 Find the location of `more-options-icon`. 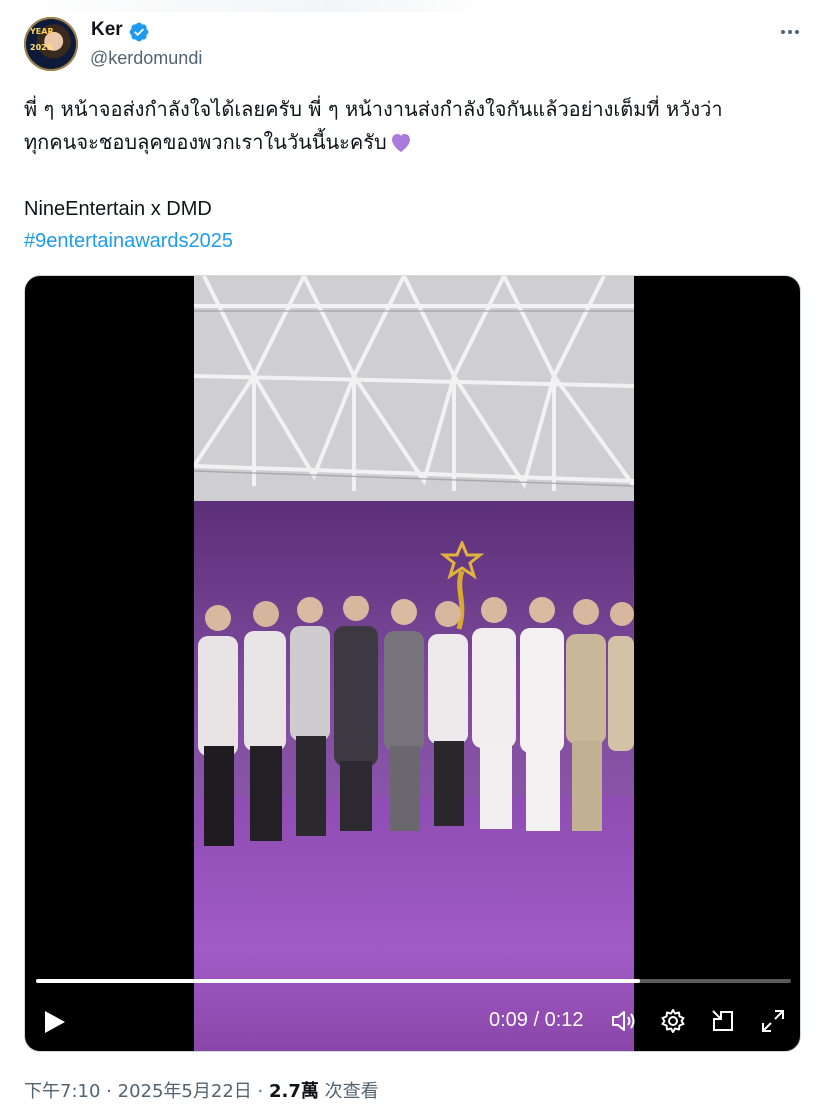

more-options-icon is located at coordinates (790, 32).